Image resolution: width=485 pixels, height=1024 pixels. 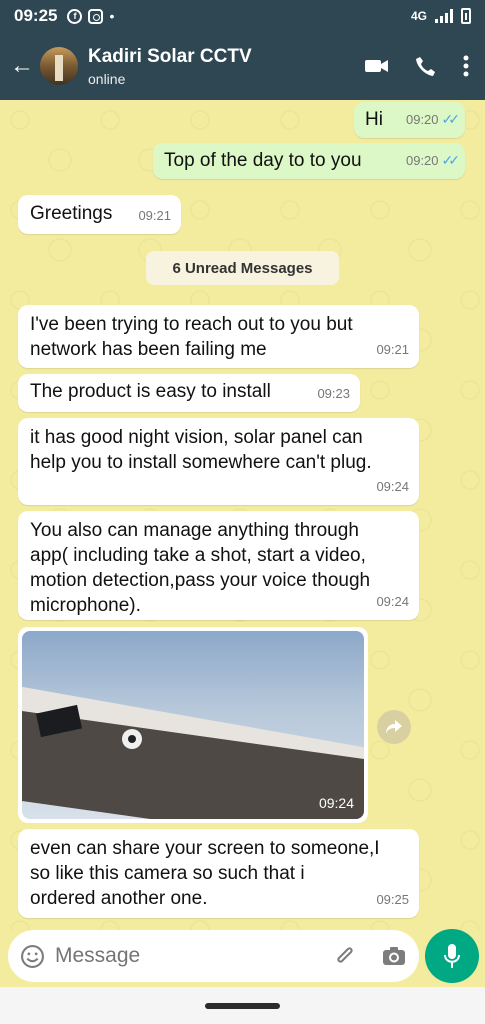 I want to click on video-call-icon, so click(x=376, y=66).